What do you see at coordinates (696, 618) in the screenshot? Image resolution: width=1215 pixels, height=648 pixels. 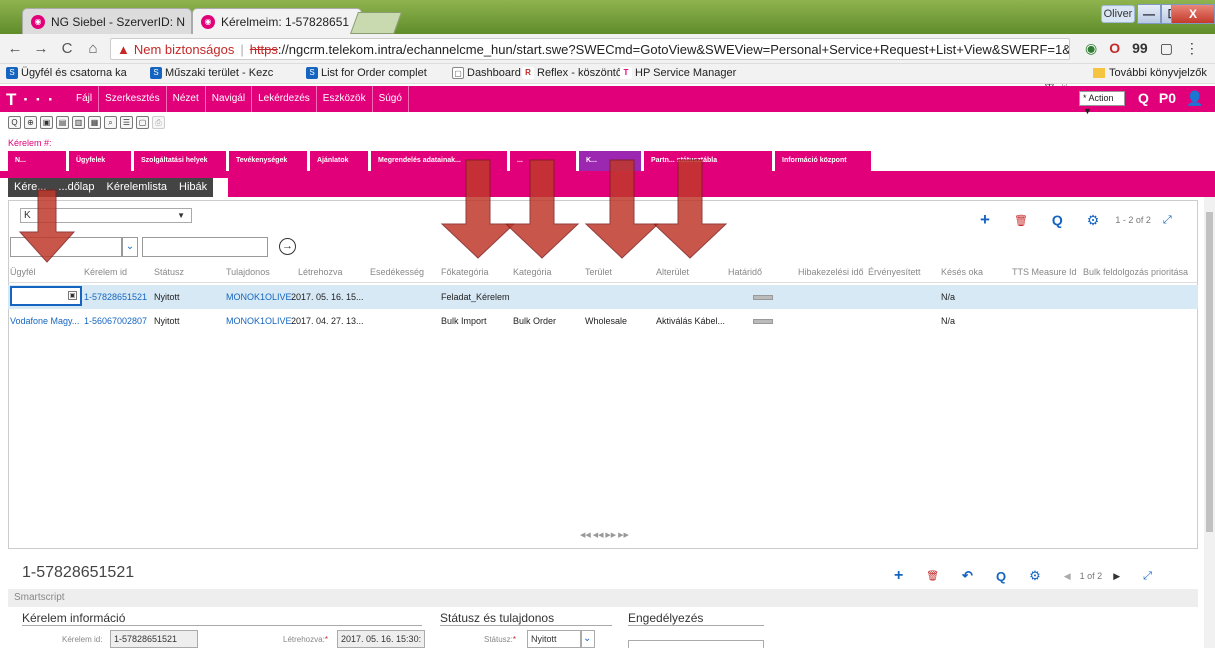 I see `section-engedelyezes: Engedélyezés` at bounding box center [696, 618].